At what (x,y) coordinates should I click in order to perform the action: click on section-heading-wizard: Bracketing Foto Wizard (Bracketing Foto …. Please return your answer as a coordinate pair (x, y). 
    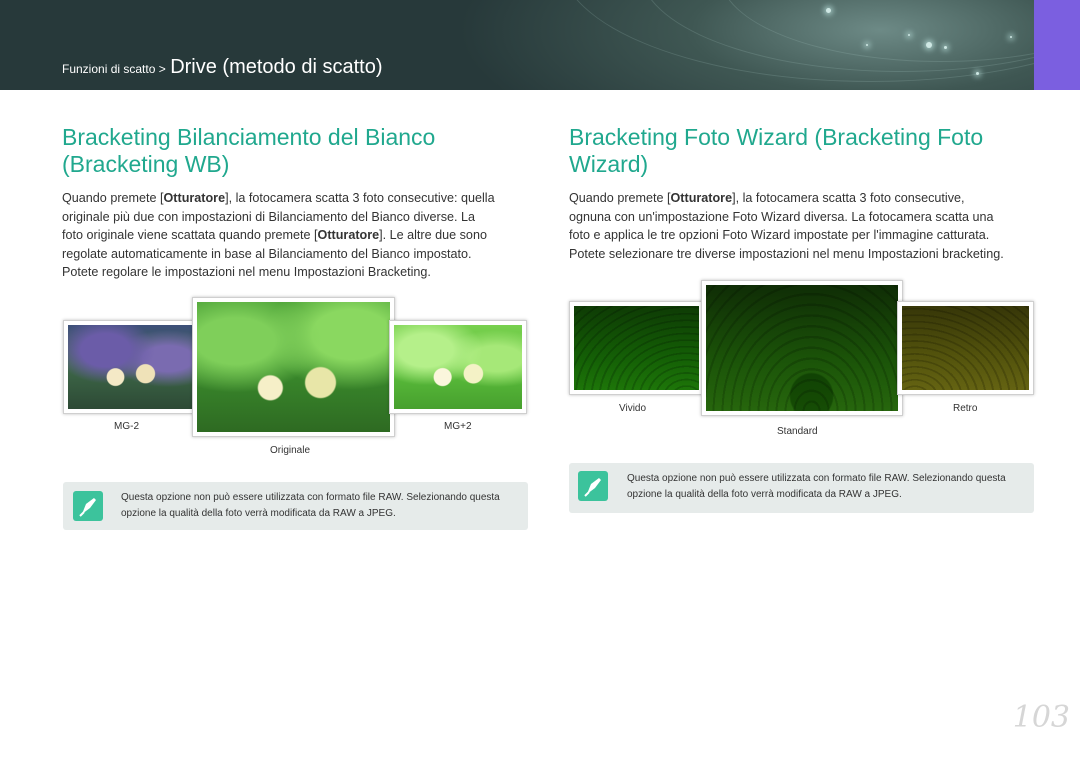
    Looking at the image, I should click on (804, 151).